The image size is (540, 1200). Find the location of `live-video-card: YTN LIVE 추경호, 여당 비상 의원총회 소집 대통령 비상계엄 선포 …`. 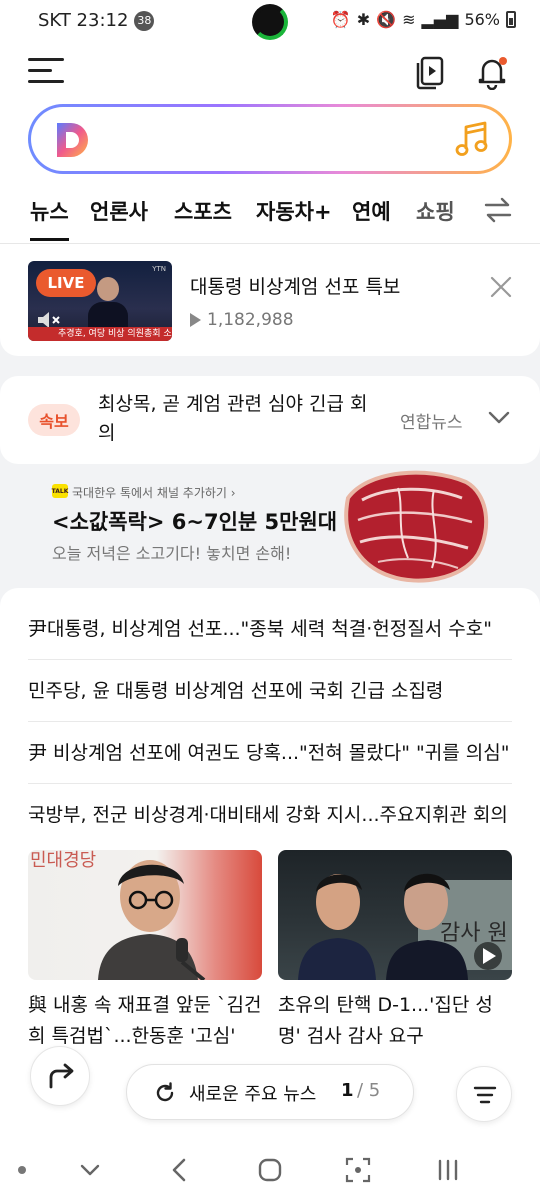

live-video-card: YTN LIVE 추경호, 여당 비상 의원총회 소집 대통령 비상계엄 선포 … is located at coordinates (270, 300).